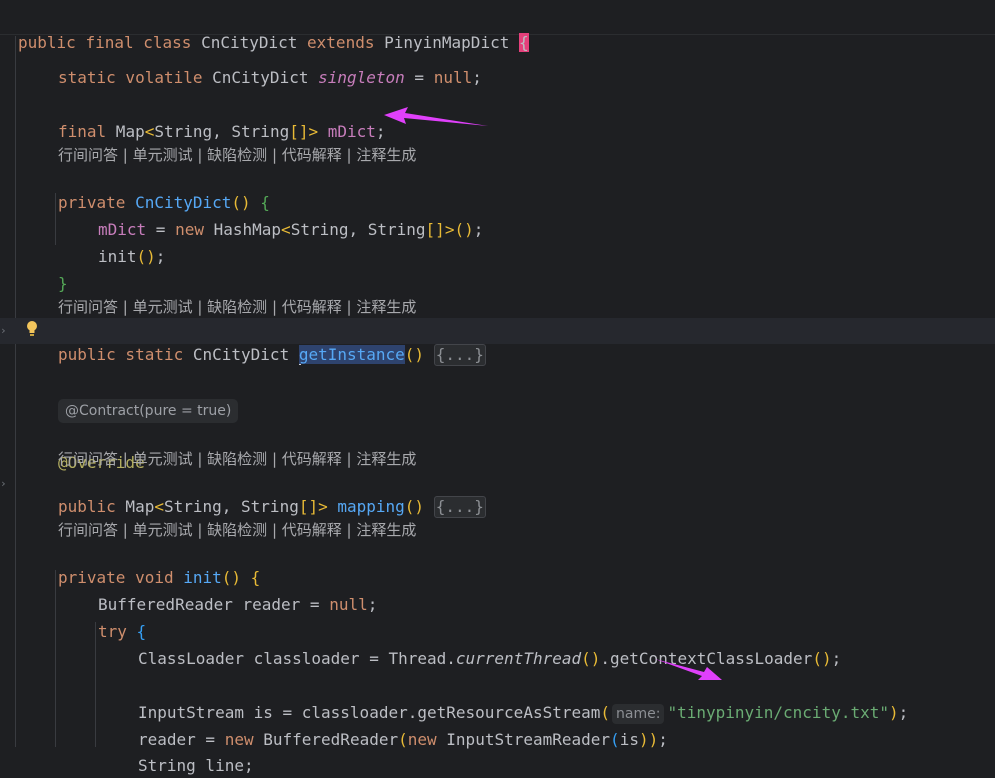 This screenshot has width=995, height=778. Describe the element at coordinates (191, 765) in the screenshot. I see `declaration: String line` at that location.